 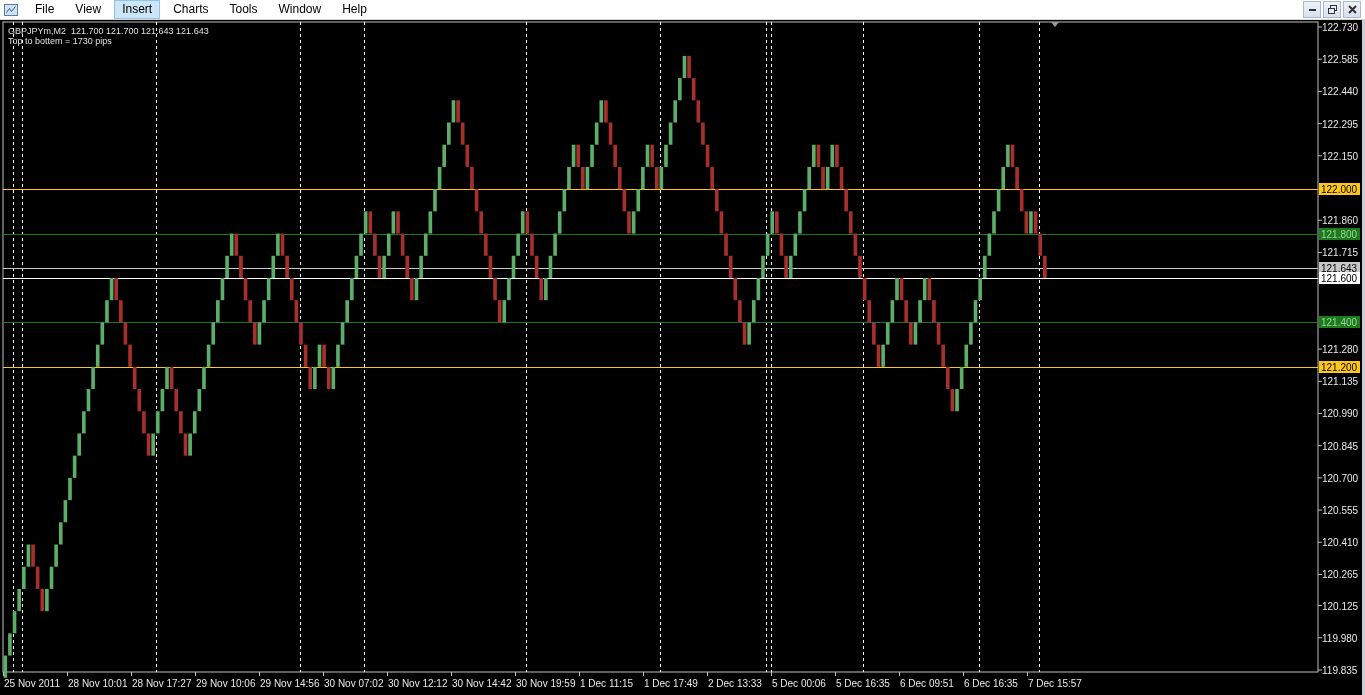 What do you see at coordinates (45, 9) in the screenshot?
I see `menu-item: File` at bounding box center [45, 9].